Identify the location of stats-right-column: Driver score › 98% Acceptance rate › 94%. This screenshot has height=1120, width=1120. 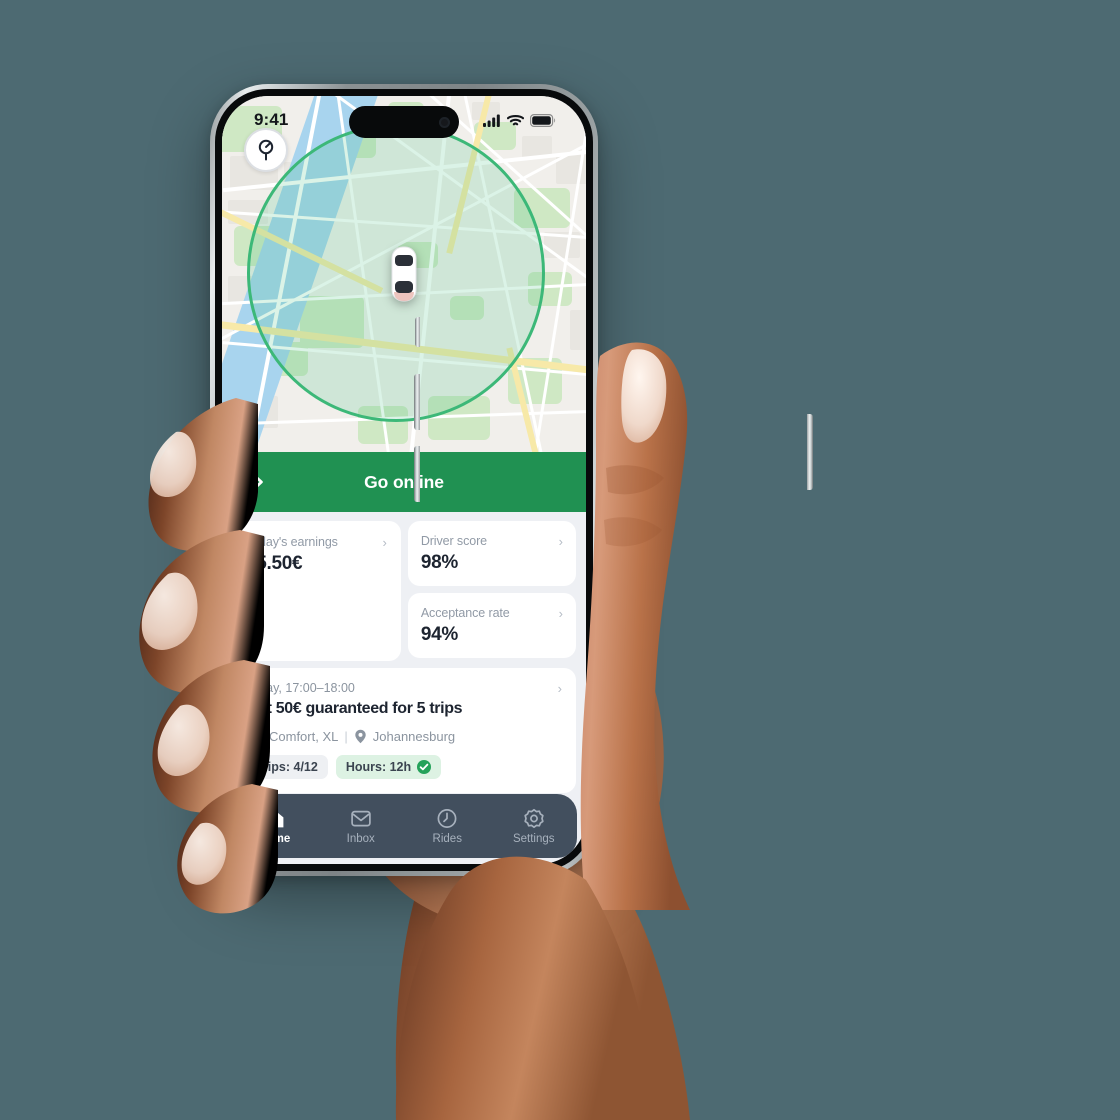
(491, 589).